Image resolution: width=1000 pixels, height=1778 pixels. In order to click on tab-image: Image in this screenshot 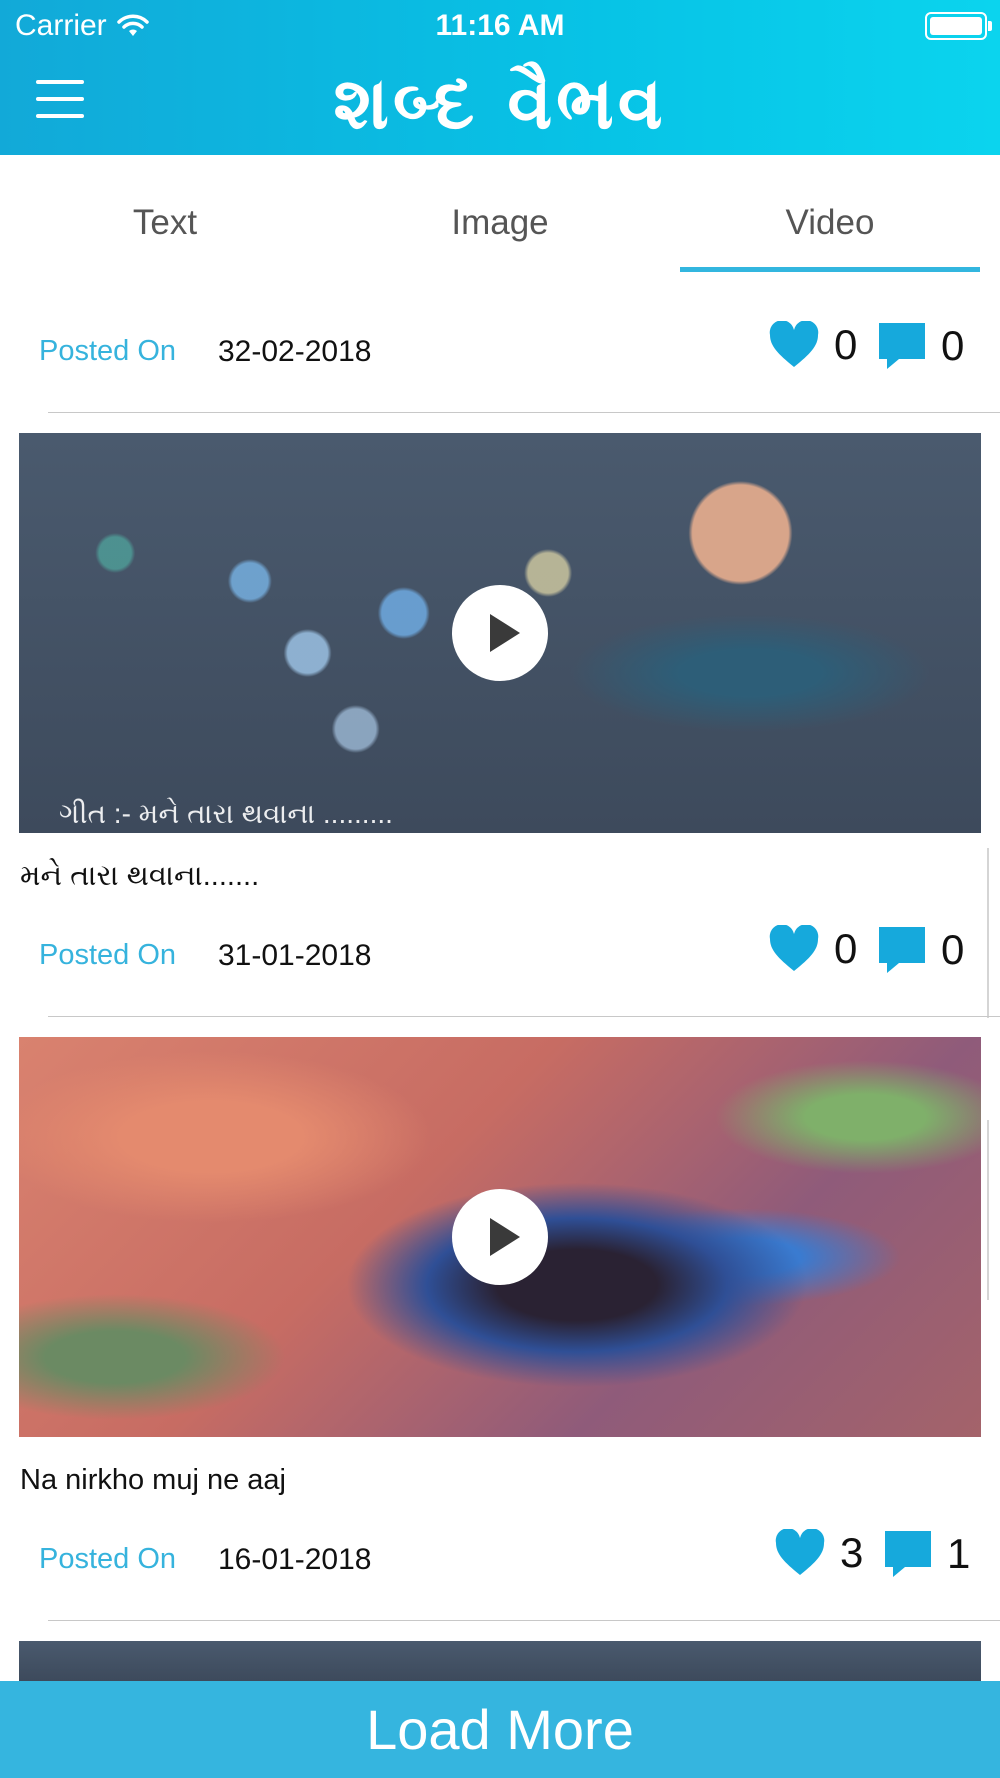, I will do `click(500, 215)`.